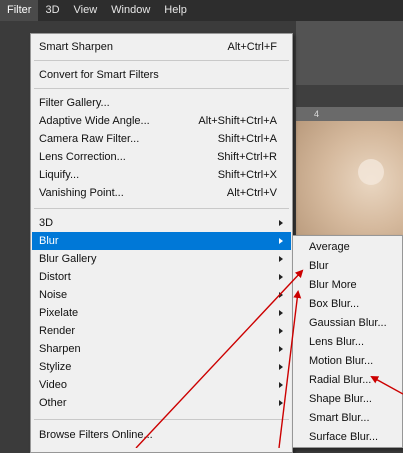  Describe the element at coordinates (161, 385) in the screenshot. I see `menu-item-video: Video` at that location.